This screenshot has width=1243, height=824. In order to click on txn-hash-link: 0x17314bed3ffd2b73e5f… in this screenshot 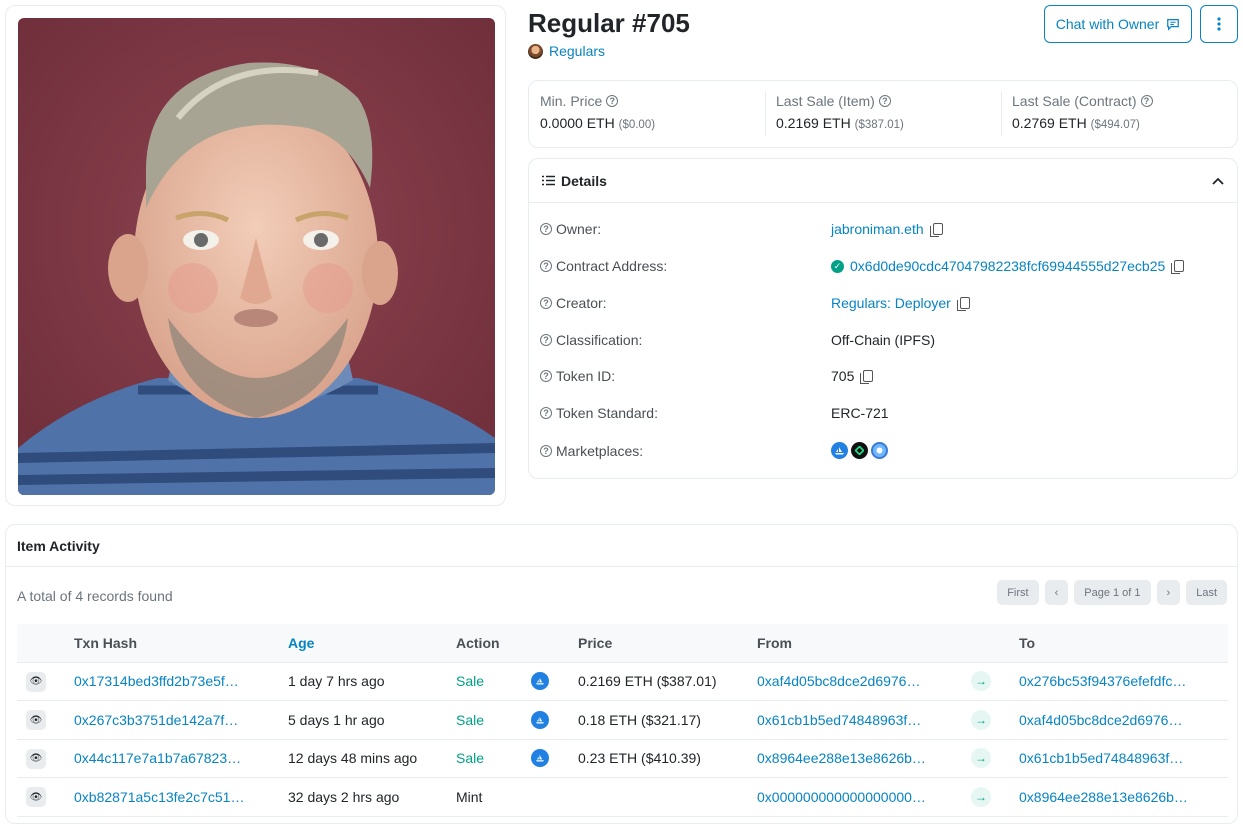, I will do `click(156, 681)`.